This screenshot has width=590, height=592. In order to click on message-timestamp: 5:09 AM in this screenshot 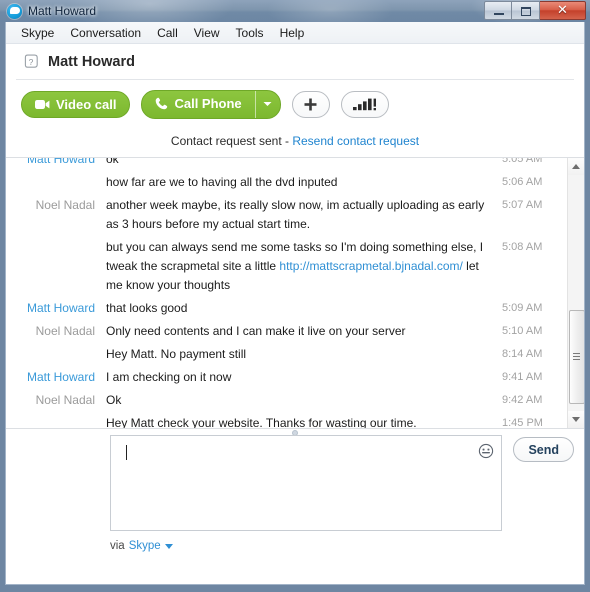, I will do `click(522, 308)`.